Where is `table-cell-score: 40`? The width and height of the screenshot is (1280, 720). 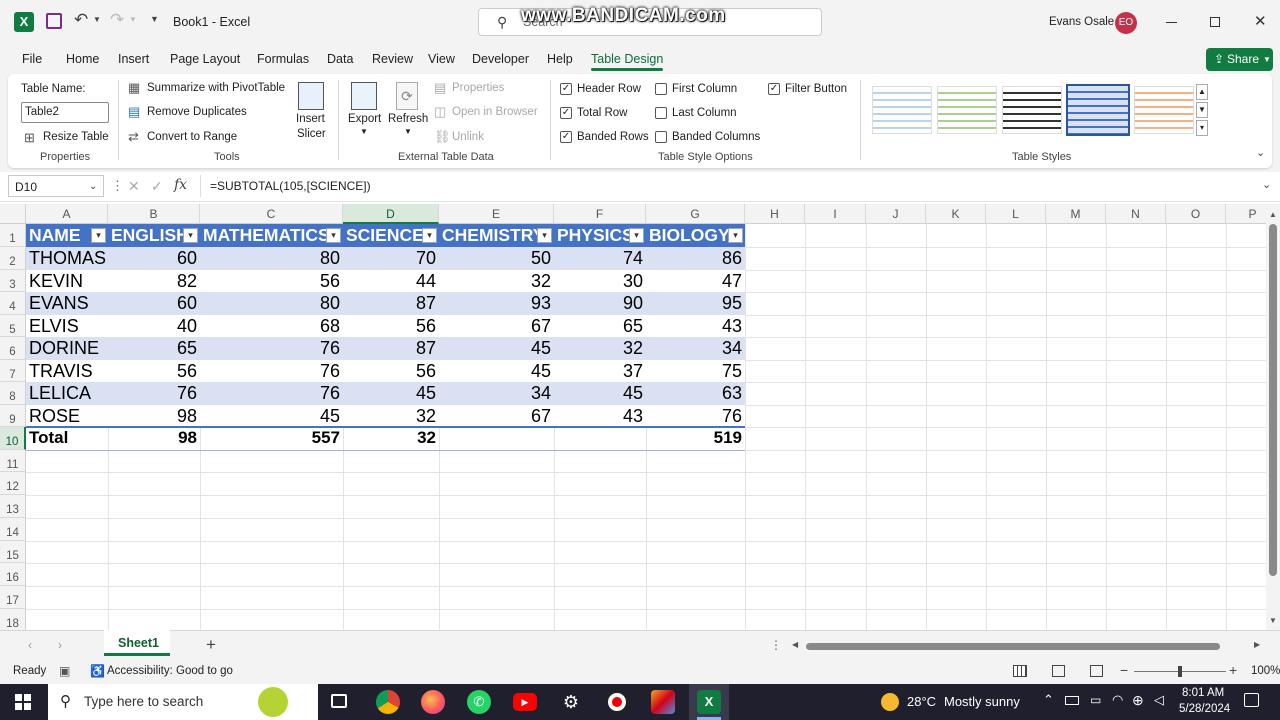 table-cell-score: 40 is located at coordinates (154, 326).